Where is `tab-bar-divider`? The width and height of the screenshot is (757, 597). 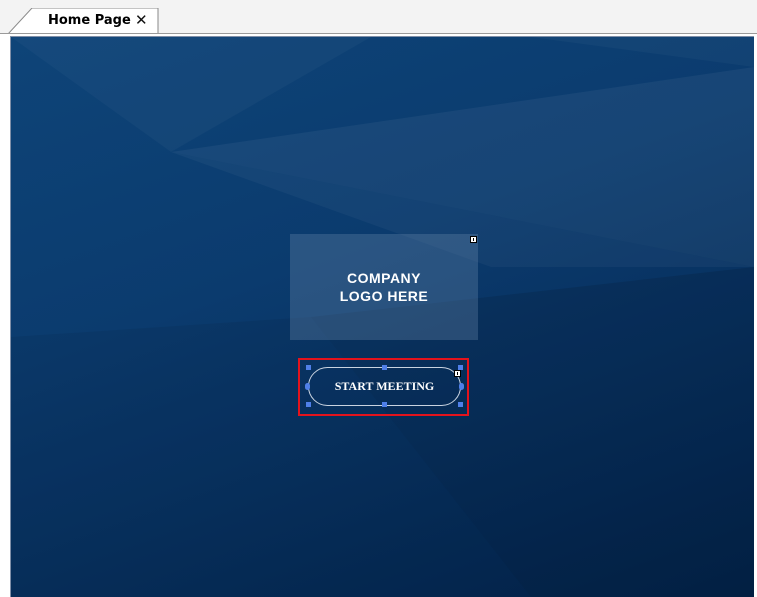 tab-bar-divider is located at coordinates (378, 33).